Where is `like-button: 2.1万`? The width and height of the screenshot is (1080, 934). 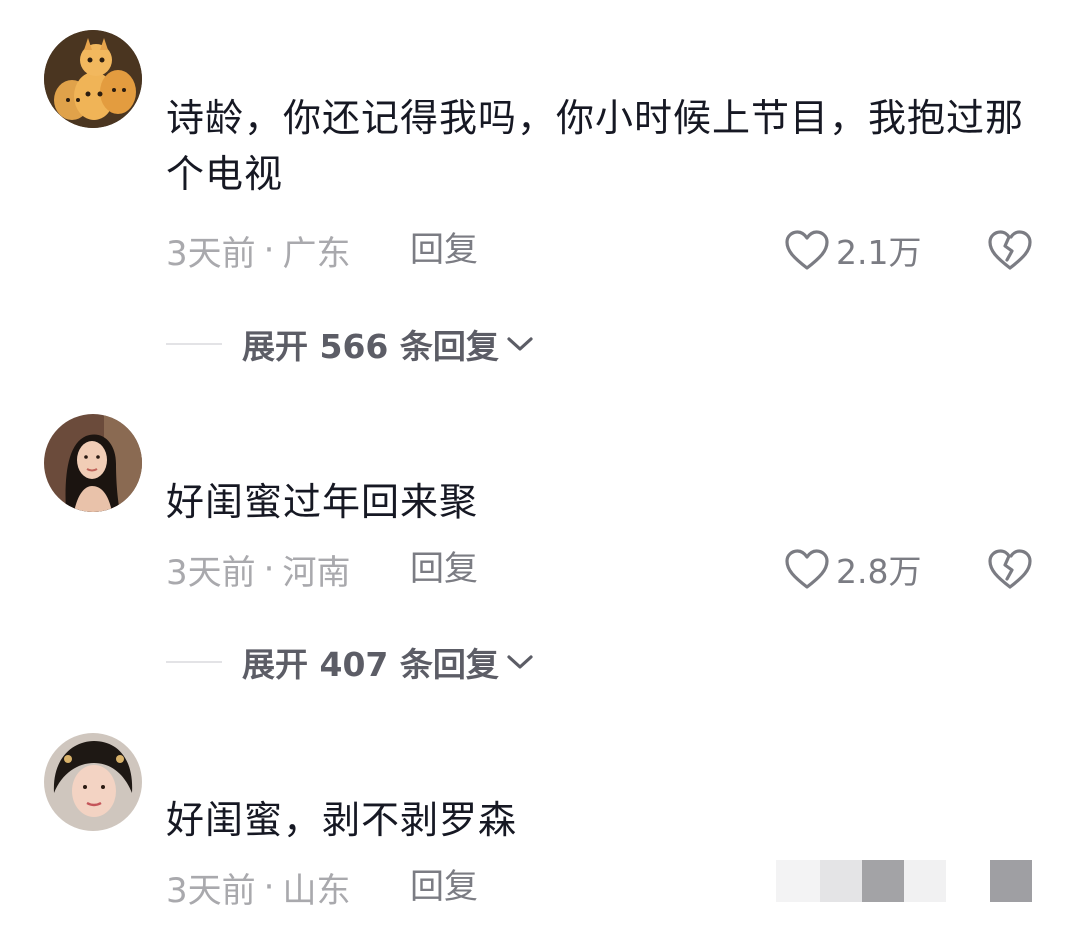 like-button: 2.1万 is located at coordinates (852, 250).